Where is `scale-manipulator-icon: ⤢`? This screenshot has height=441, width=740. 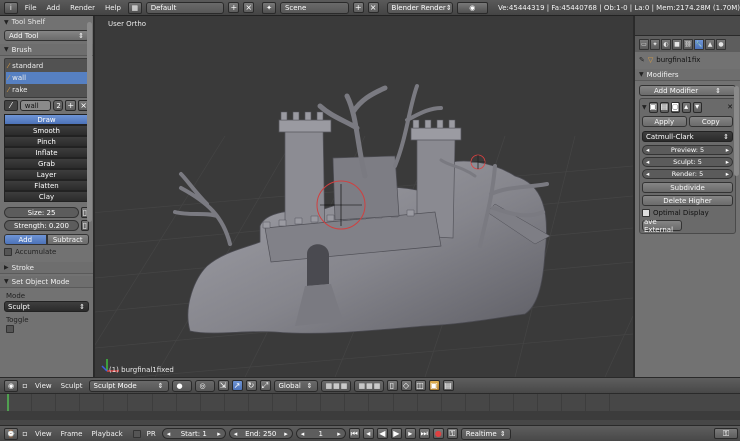 scale-manipulator-icon: ⤢ is located at coordinates (265, 385).